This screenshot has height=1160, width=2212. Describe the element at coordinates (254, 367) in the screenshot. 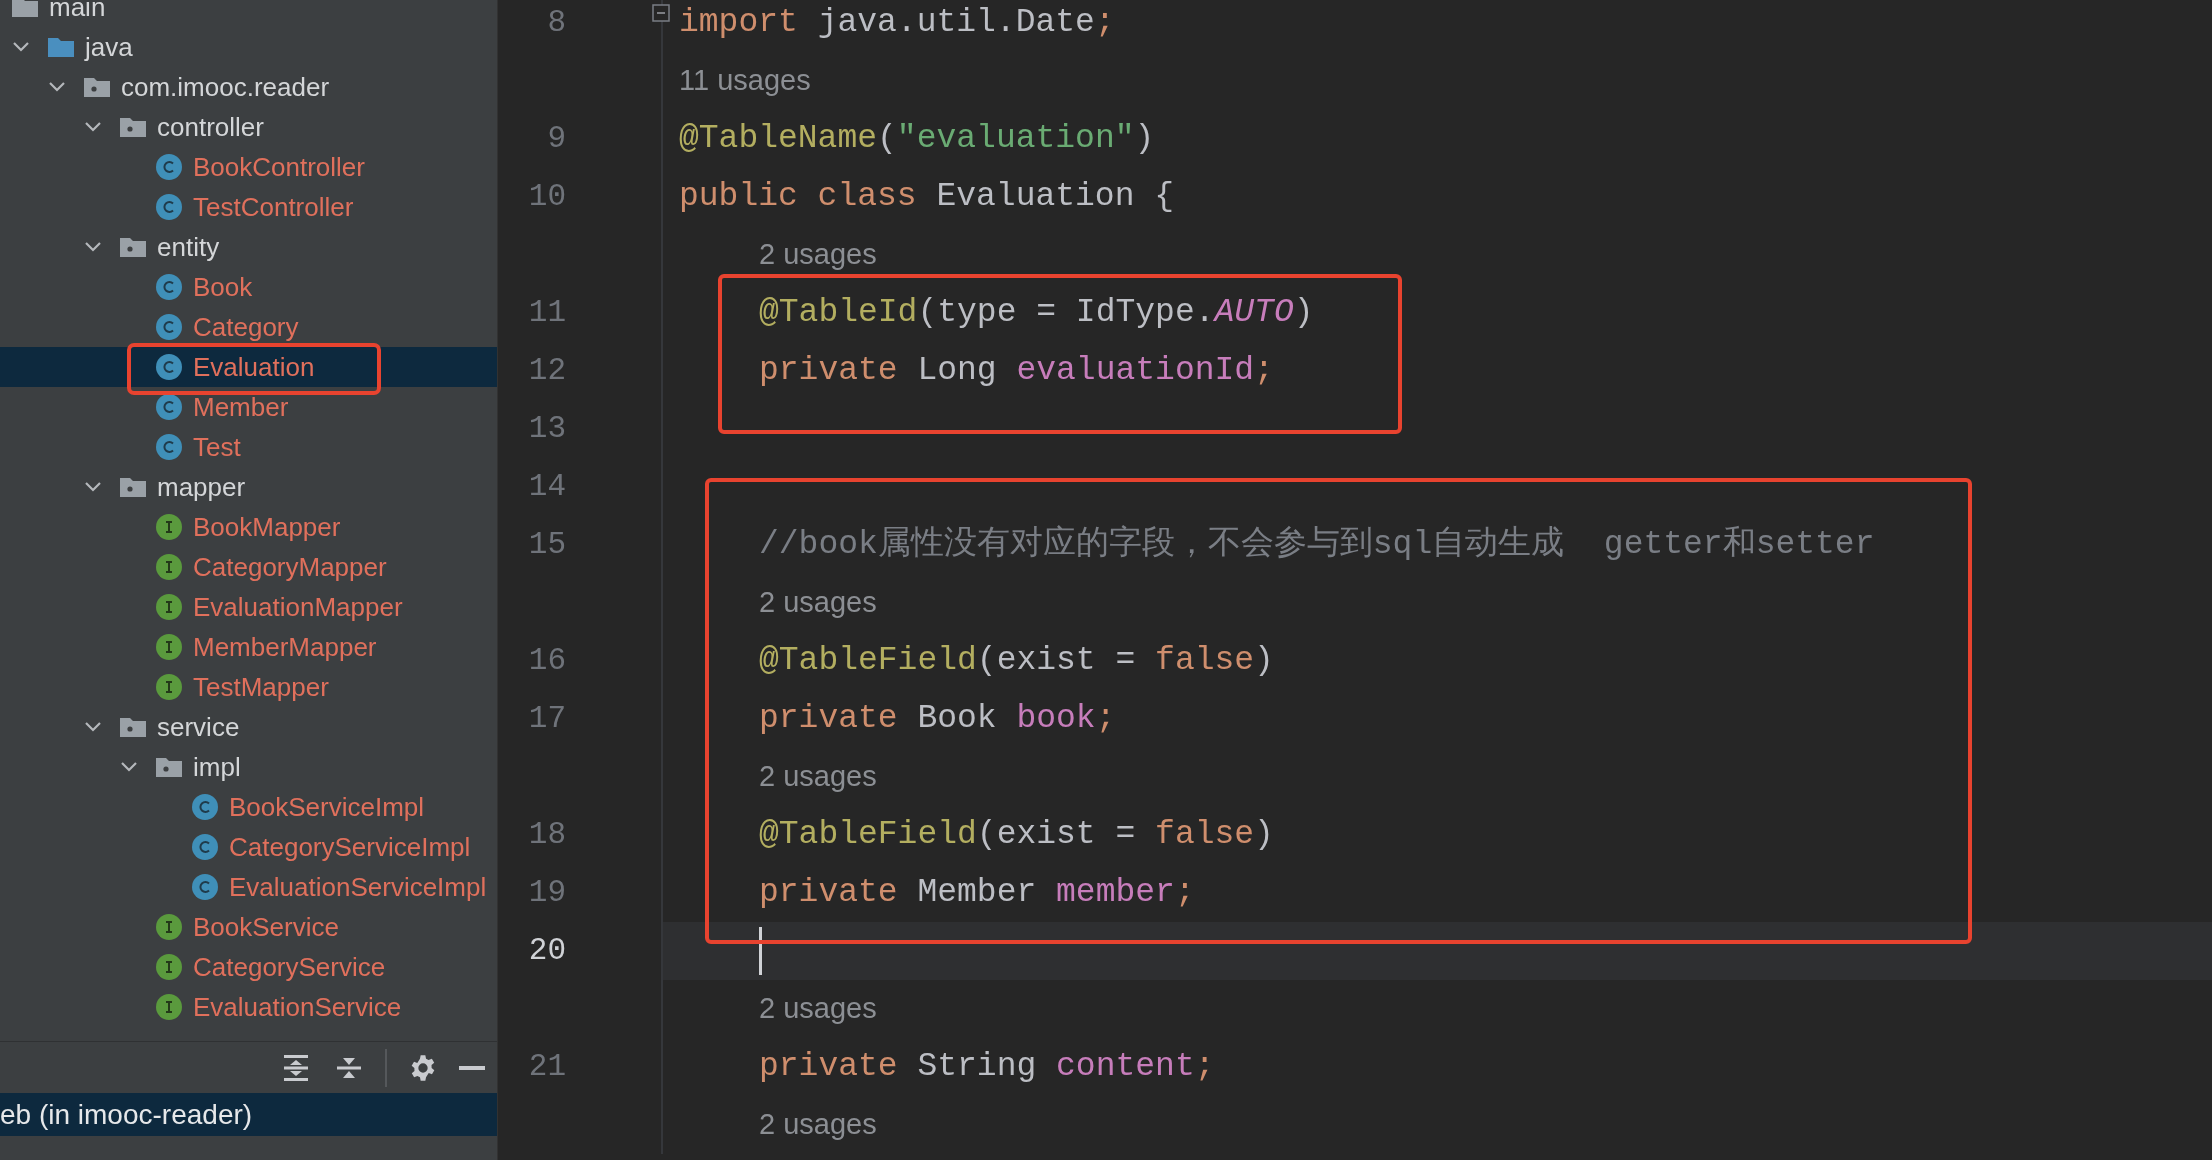

I see `file-label: Evaluation` at that location.